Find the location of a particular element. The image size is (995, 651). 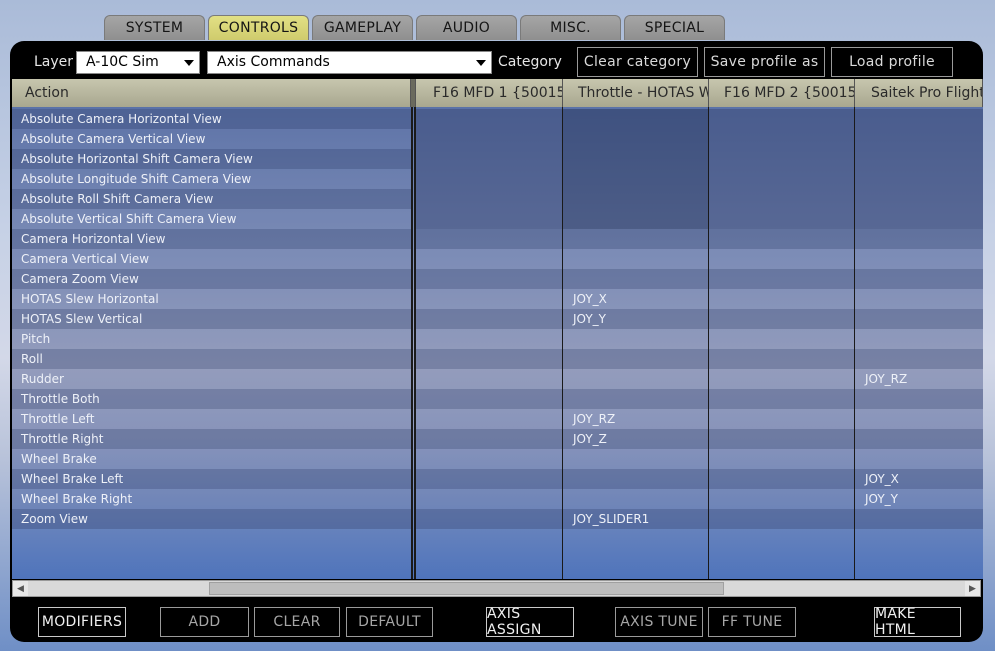

table-row: Absolute Longitude Shift Camera View is located at coordinates (211, 179).